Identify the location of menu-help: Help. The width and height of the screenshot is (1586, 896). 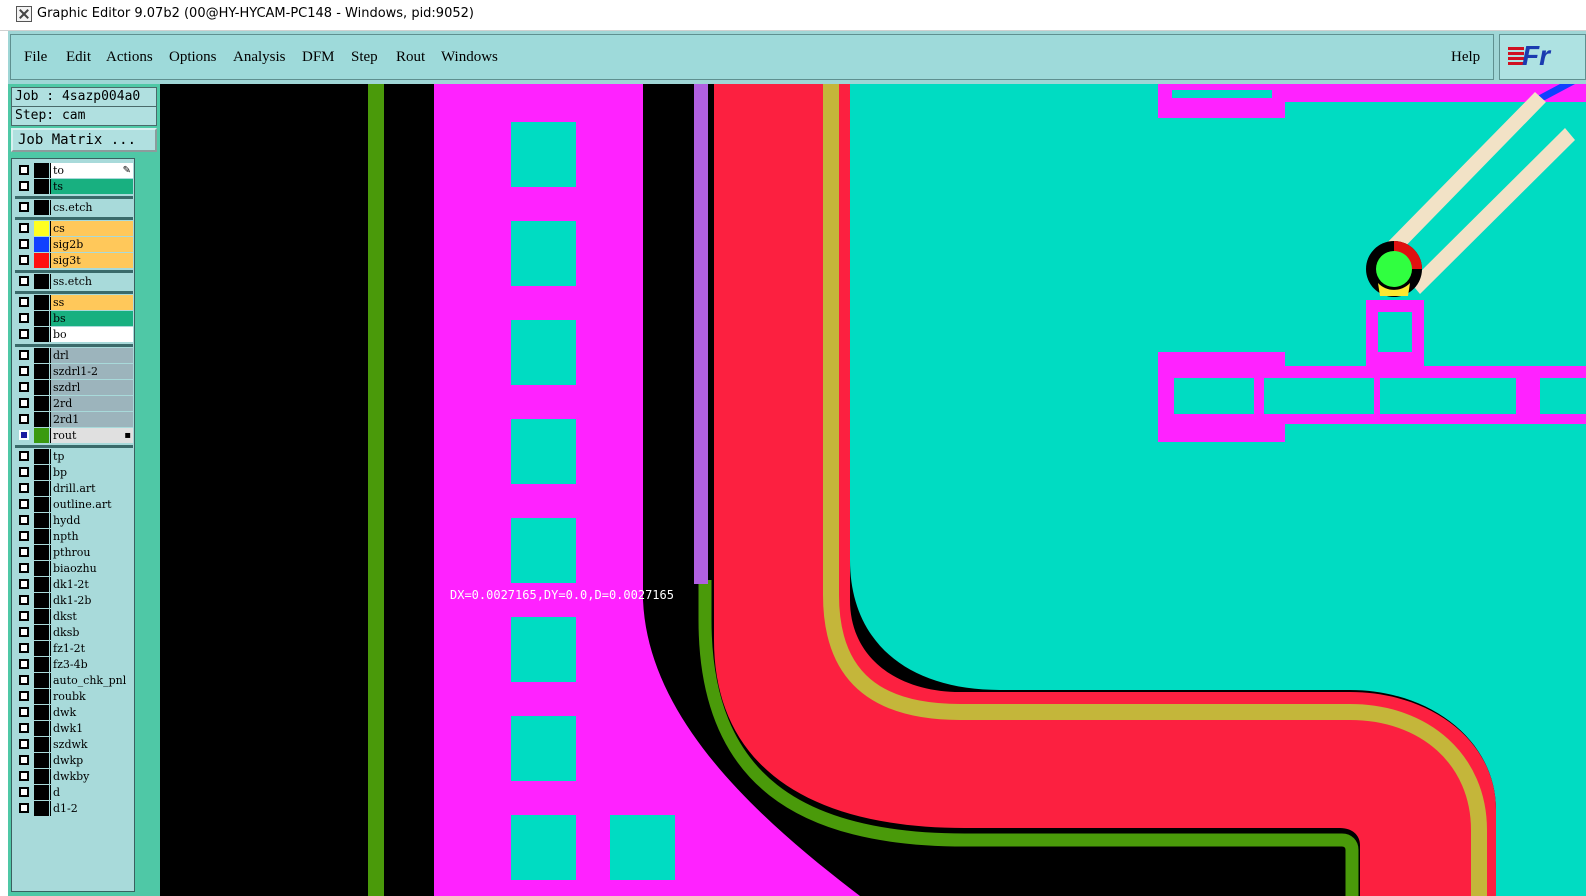
(1465, 57).